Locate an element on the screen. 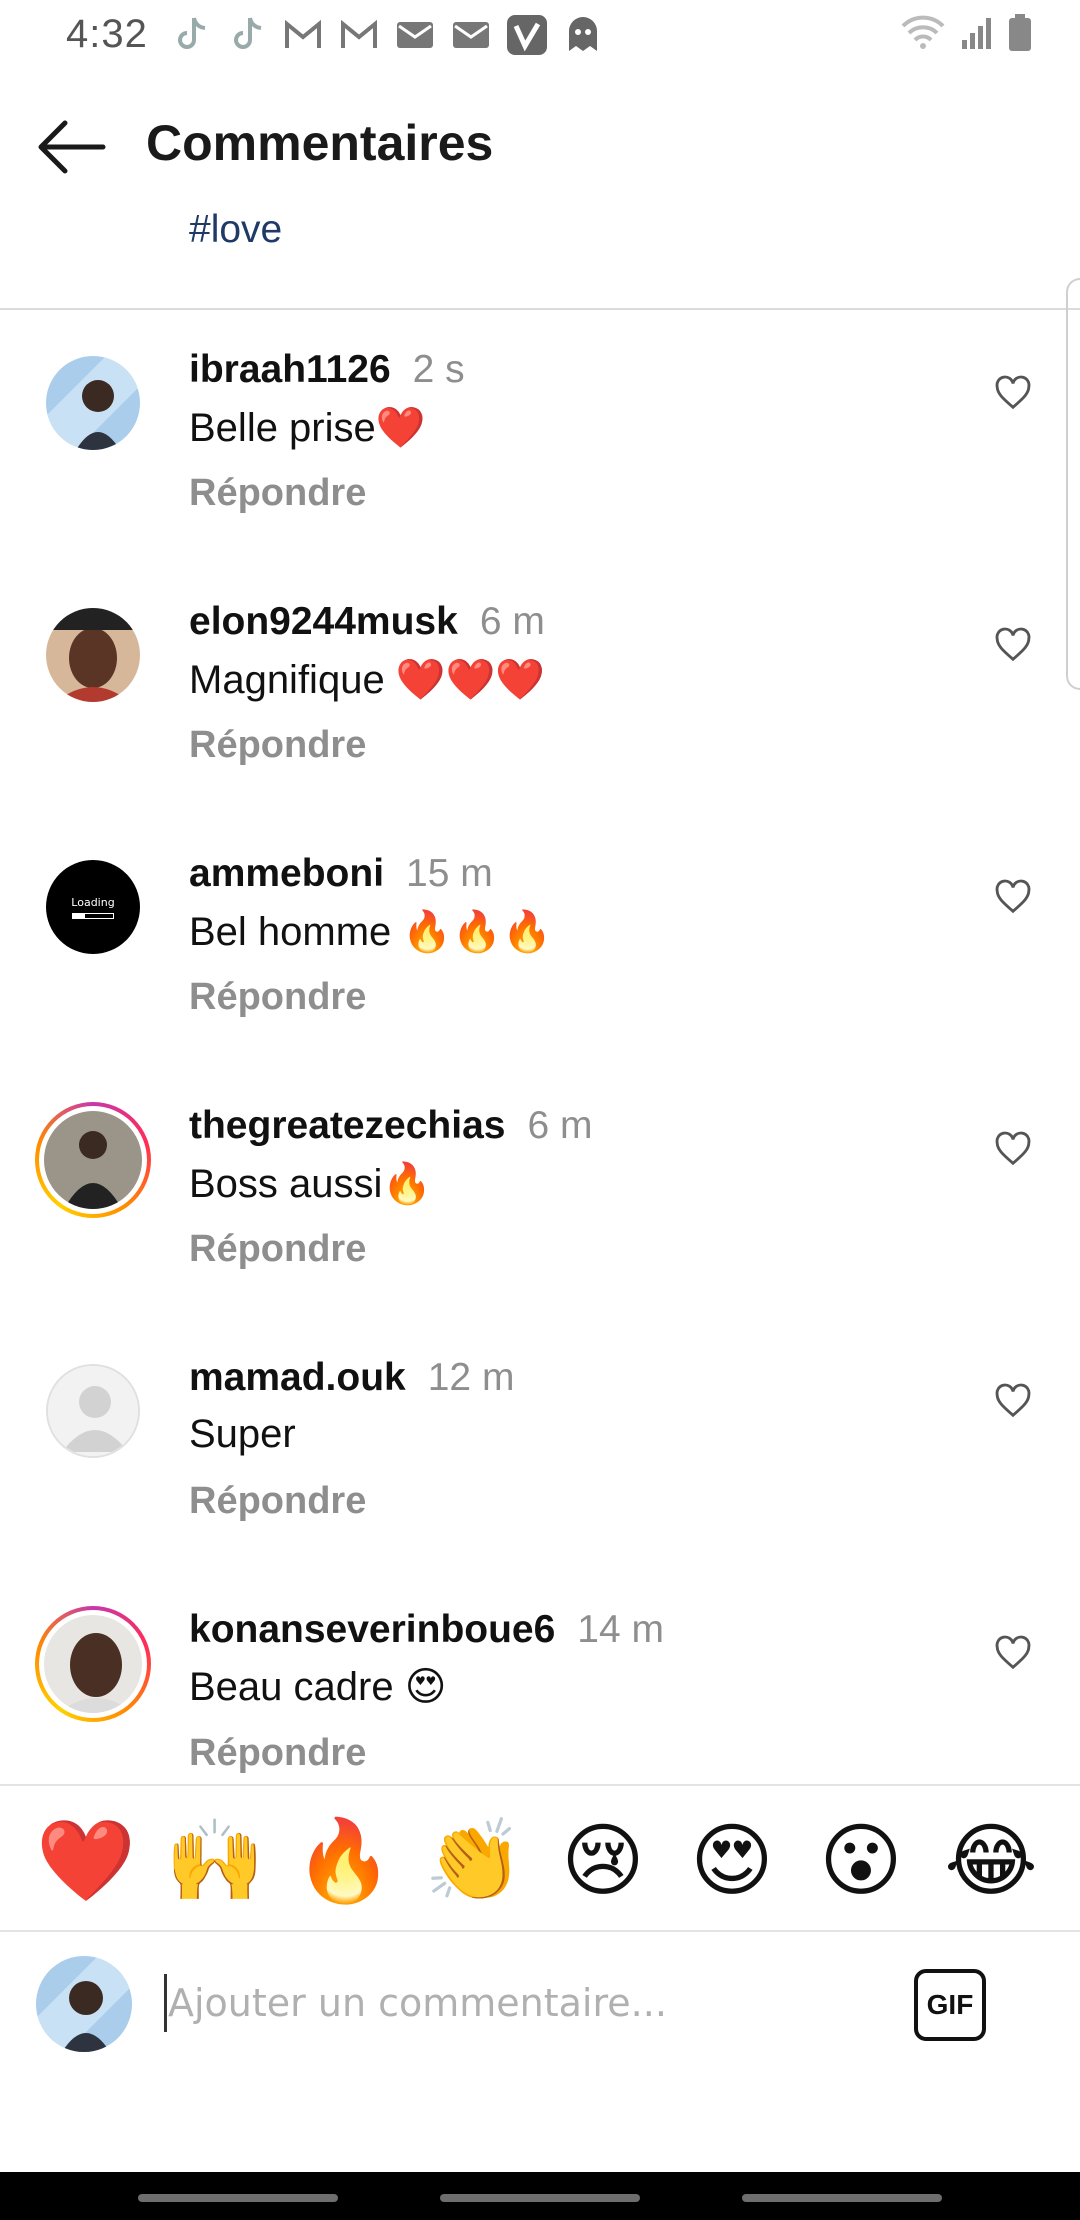 This screenshot has width=1080, height=2220. back-button is located at coordinates (72, 147).